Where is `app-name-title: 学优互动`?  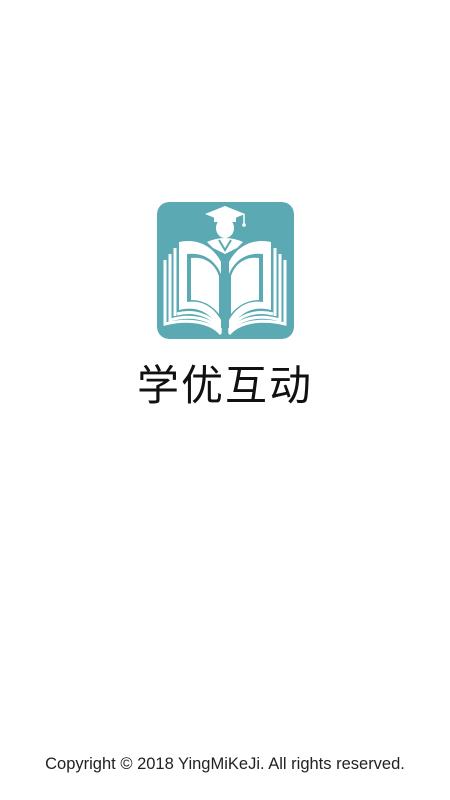 app-name-title: 学优互动 is located at coordinates (224, 385).